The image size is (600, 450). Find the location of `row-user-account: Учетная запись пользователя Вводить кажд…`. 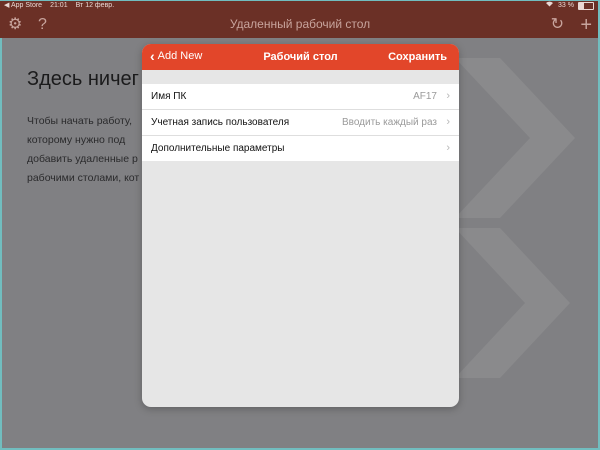

row-user-account: Учетная запись пользователя Вводить кажд… is located at coordinates (300, 123).